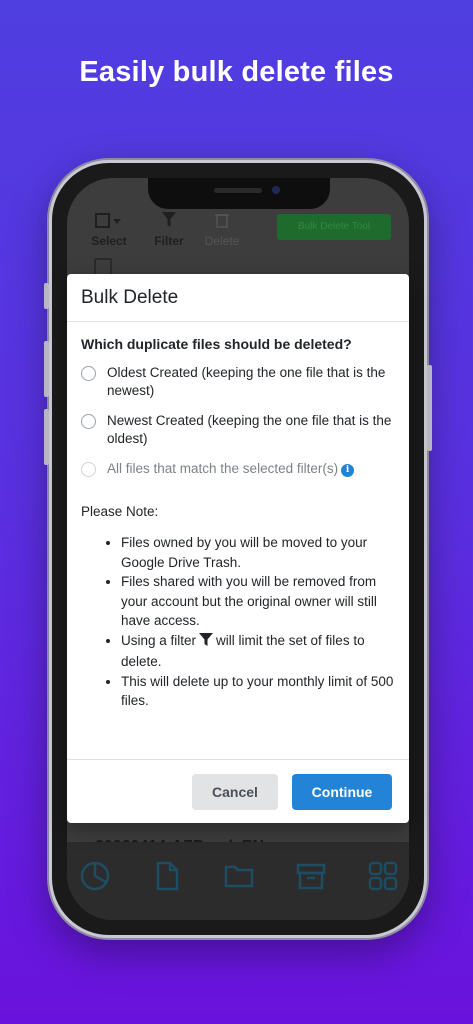  I want to click on question-text: Which duplicate files should be deleted?, so click(216, 344).